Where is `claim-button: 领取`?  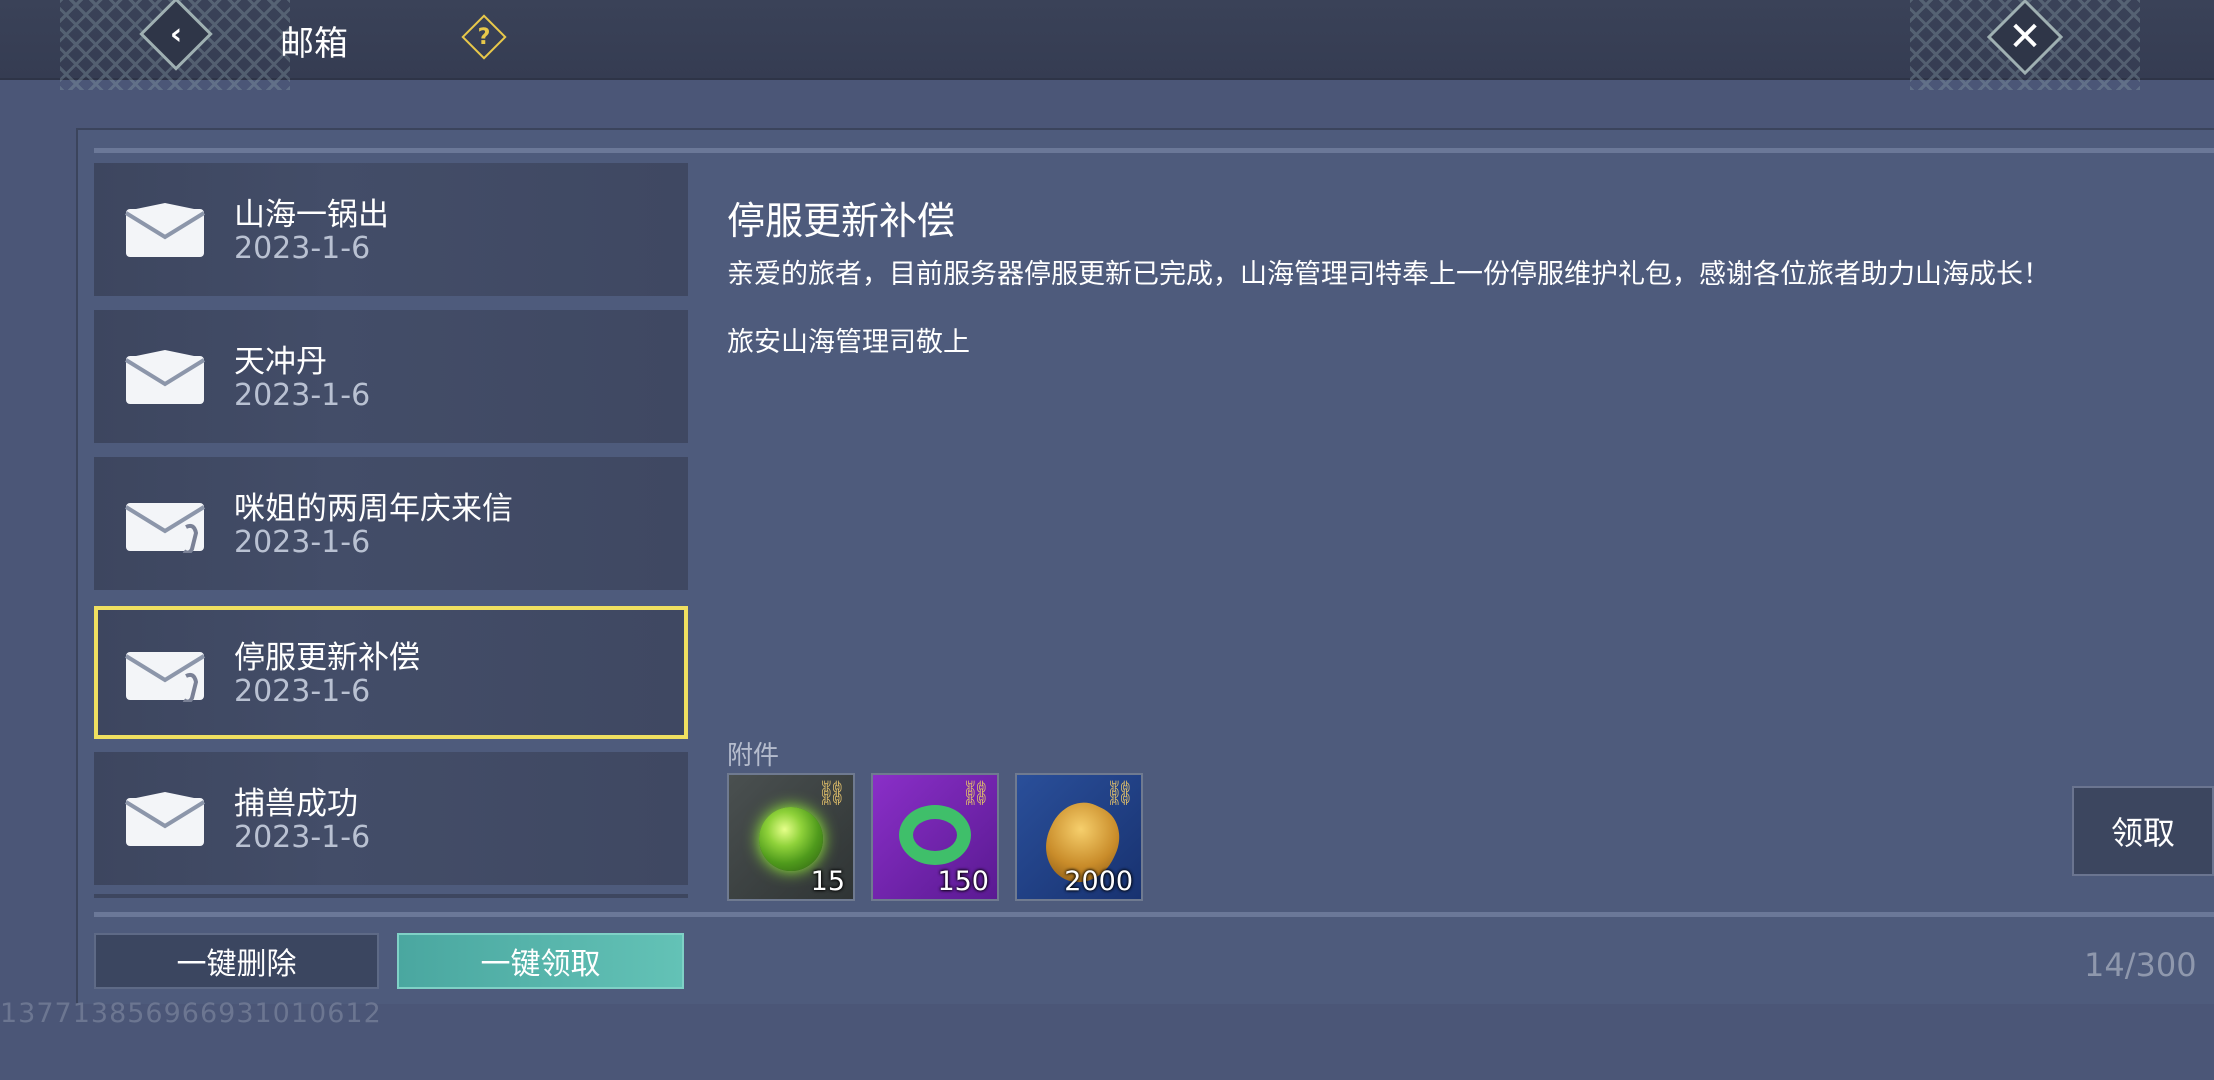 claim-button: 领取 is located at coordinates (2143, 831).